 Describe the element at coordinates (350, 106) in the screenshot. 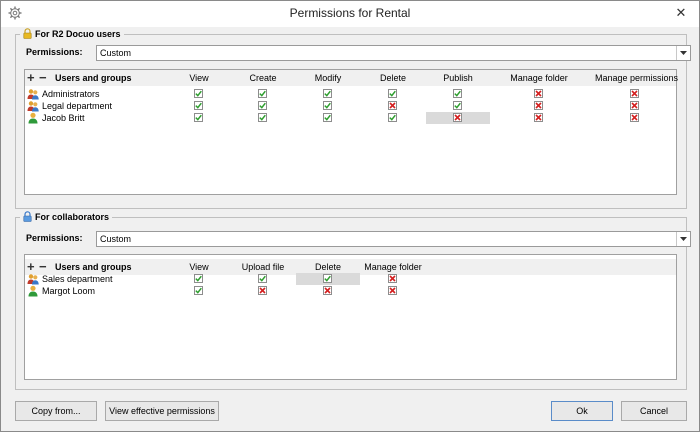

I see `table-row: Legal department` at that location.